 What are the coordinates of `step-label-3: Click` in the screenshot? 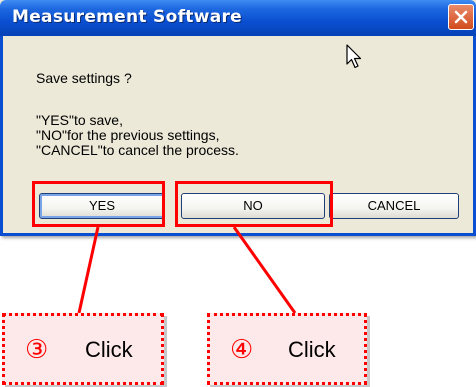 It's located at (109, 349).